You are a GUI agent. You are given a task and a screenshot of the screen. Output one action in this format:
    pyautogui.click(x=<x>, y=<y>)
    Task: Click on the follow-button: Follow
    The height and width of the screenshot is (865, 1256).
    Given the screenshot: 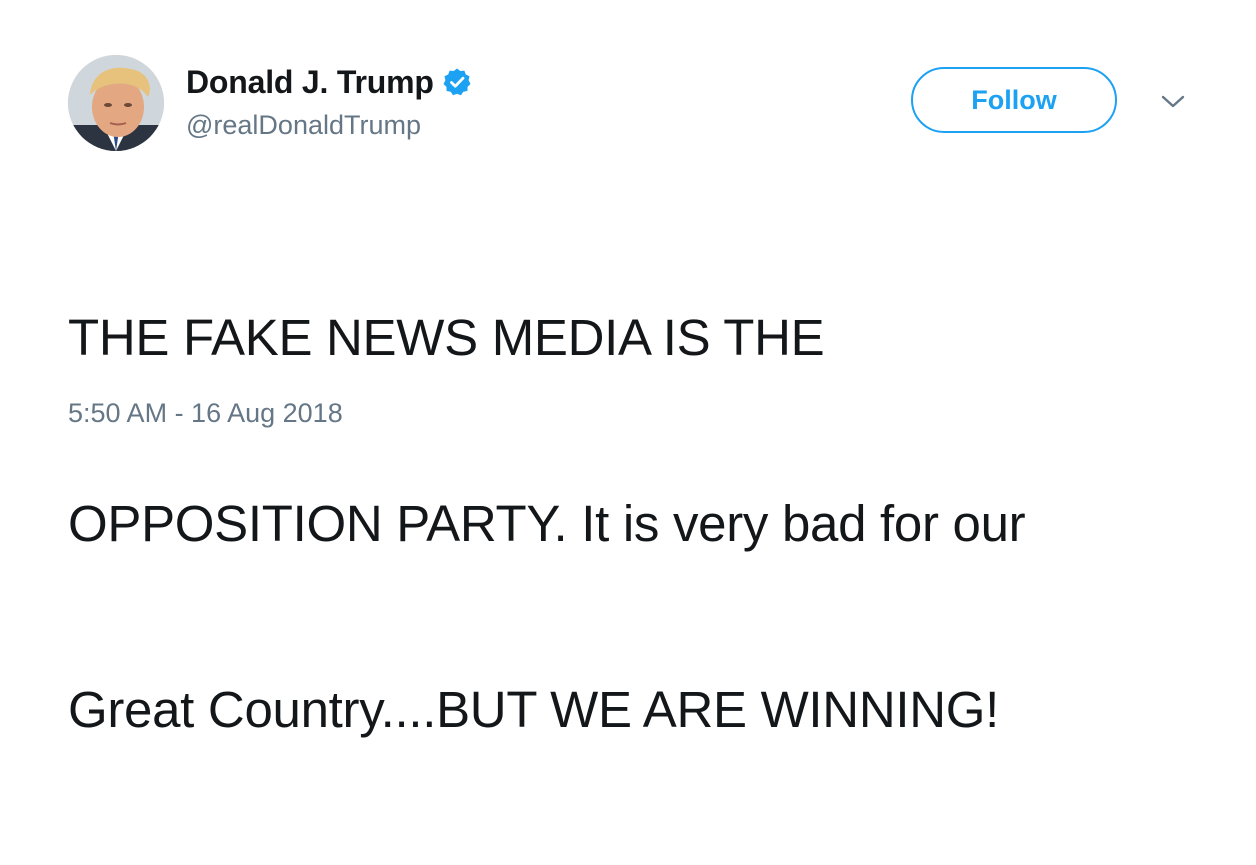 What is the action you would take?
    pyautogui.click(x=1014, y=100)
    